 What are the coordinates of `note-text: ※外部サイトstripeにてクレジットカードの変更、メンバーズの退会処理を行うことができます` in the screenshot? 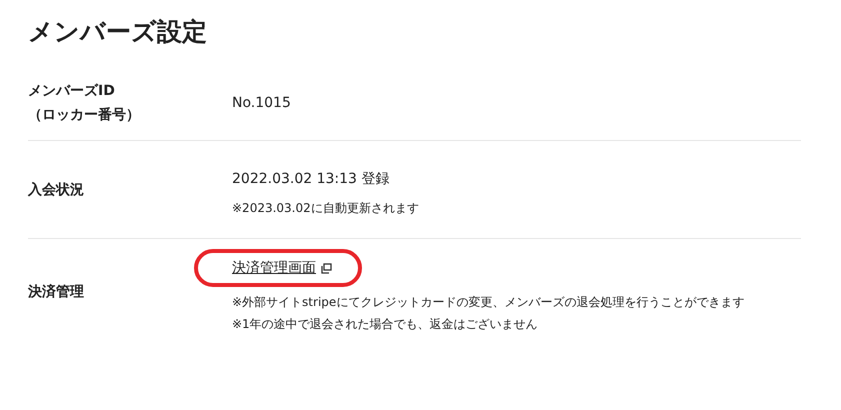 It's located at (489, 302).